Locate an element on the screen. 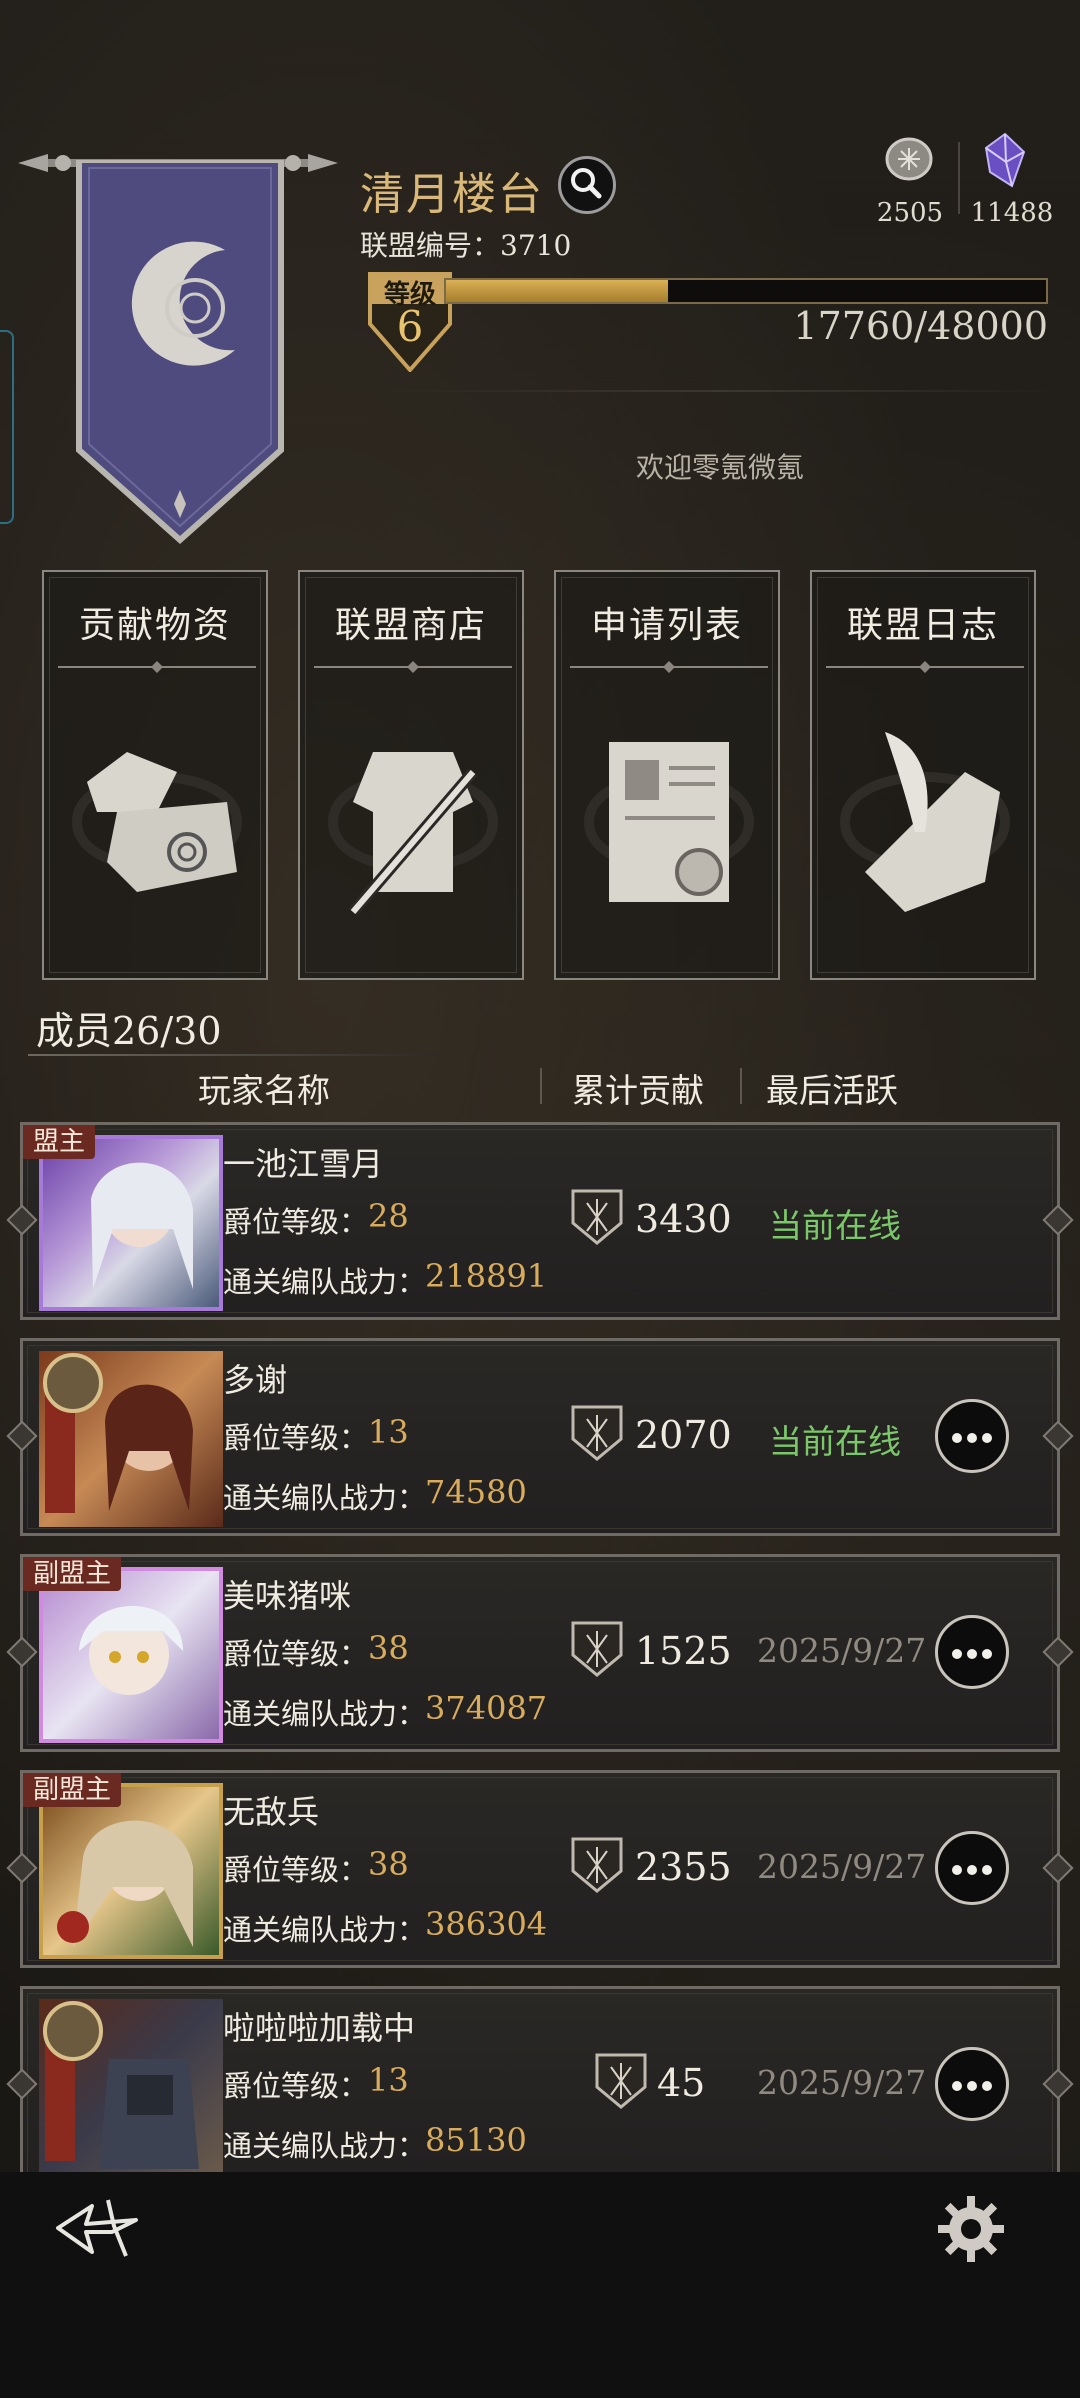 This screenshot has height=2398, width=1080. card-label: 申请列表 is located at coordinates (666, 625).